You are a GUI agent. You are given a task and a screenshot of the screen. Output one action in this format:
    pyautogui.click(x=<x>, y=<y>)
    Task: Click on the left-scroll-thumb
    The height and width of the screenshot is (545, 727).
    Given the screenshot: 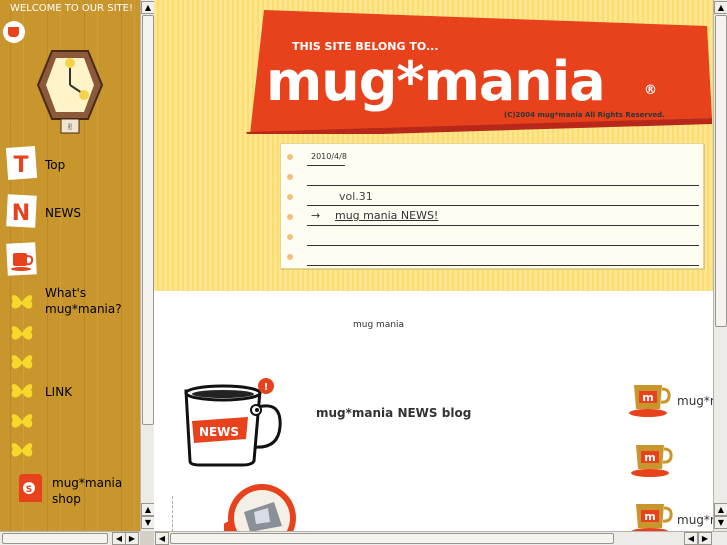 What is the action you would take?
    pyautogui.click(x=148, y=220)
    